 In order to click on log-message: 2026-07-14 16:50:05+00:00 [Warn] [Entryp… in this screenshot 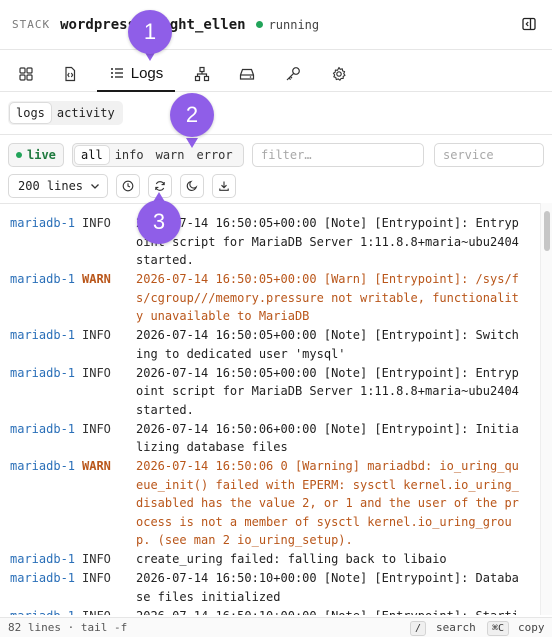, I will do `click(327, 297)`.